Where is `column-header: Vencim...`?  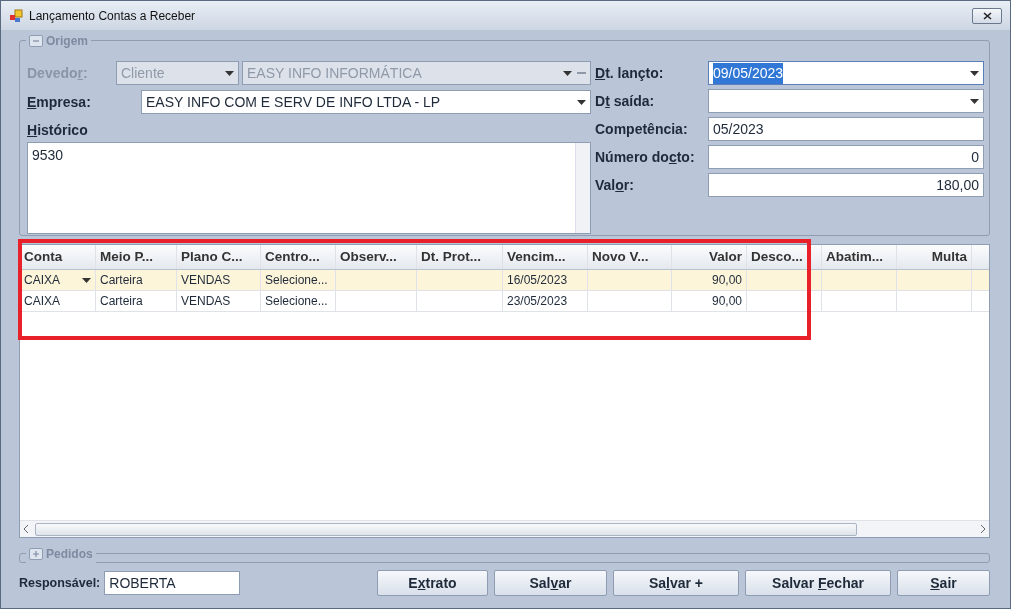 column-header: Vencim... is located at coordinates (545, 257).